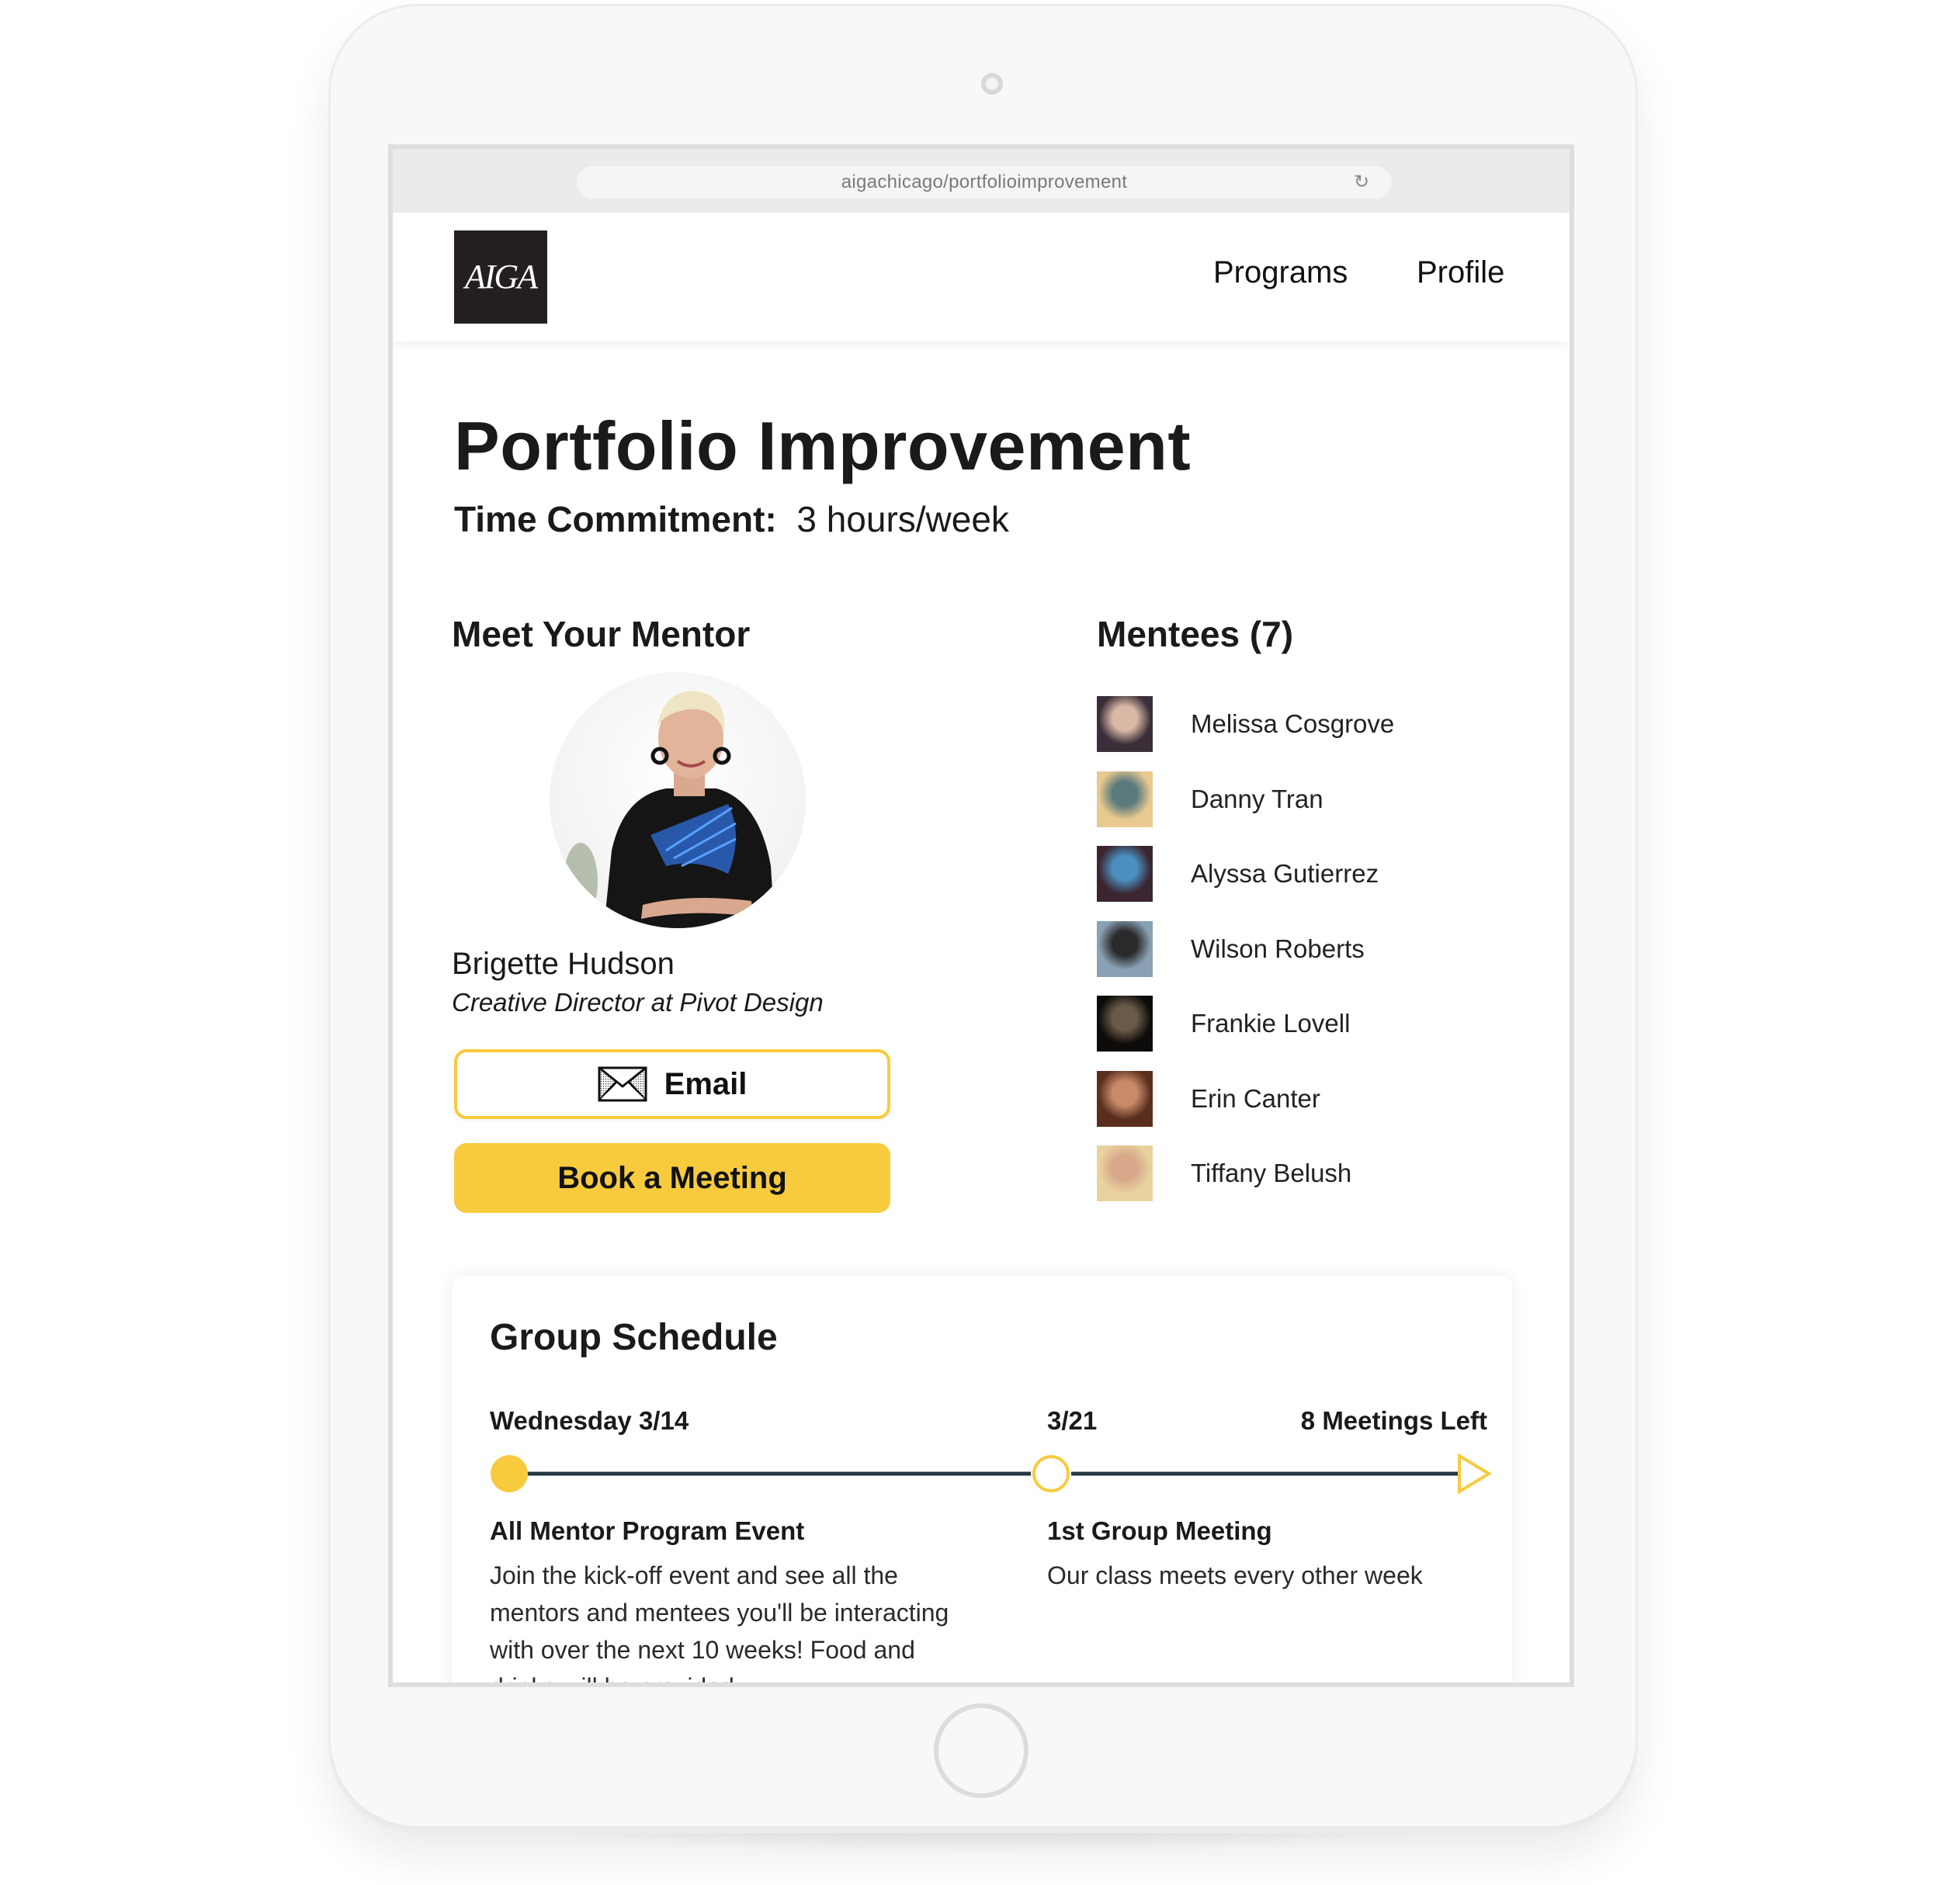 Image resolution: width=1960 pixels, height=1885 pixels. I want to click on mentee-list-item: Wilson Roberts, so click(1291, 949).